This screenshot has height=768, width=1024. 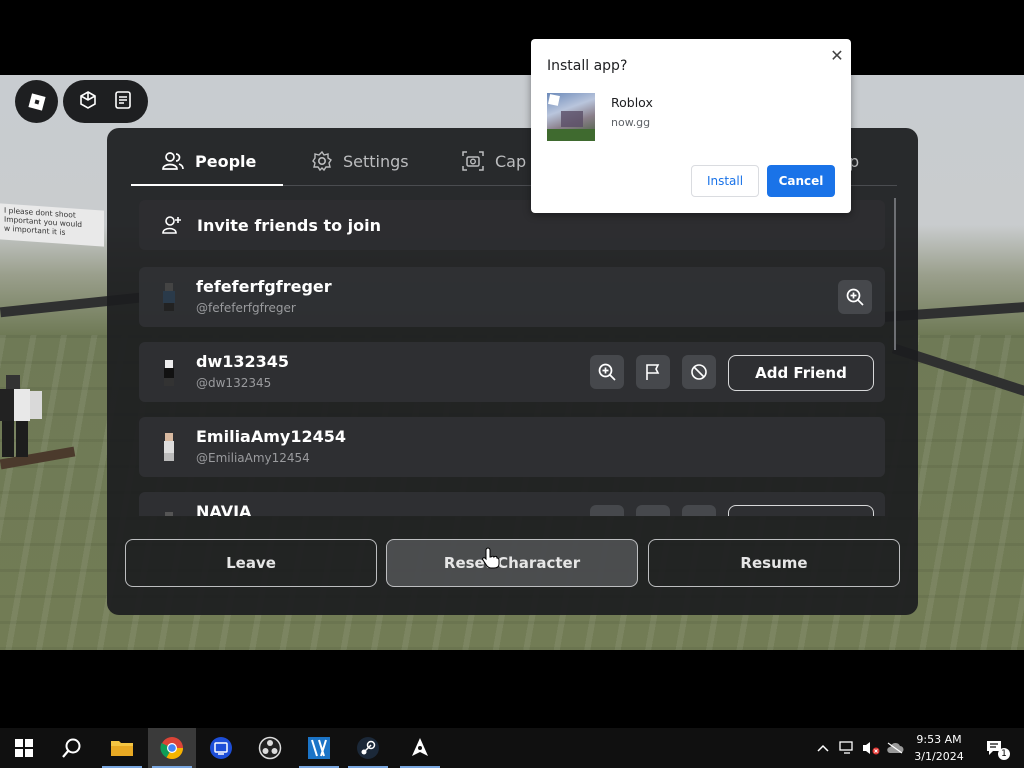 I want to click on cloud-off-icon, so click(x=895, y=748).